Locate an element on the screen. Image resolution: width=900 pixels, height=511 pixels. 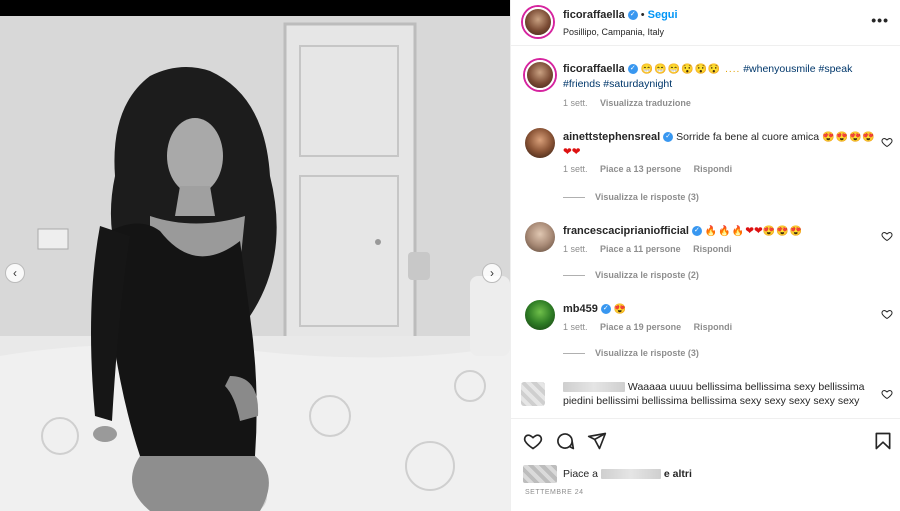
share-icon is located at coordinates (597, 441).